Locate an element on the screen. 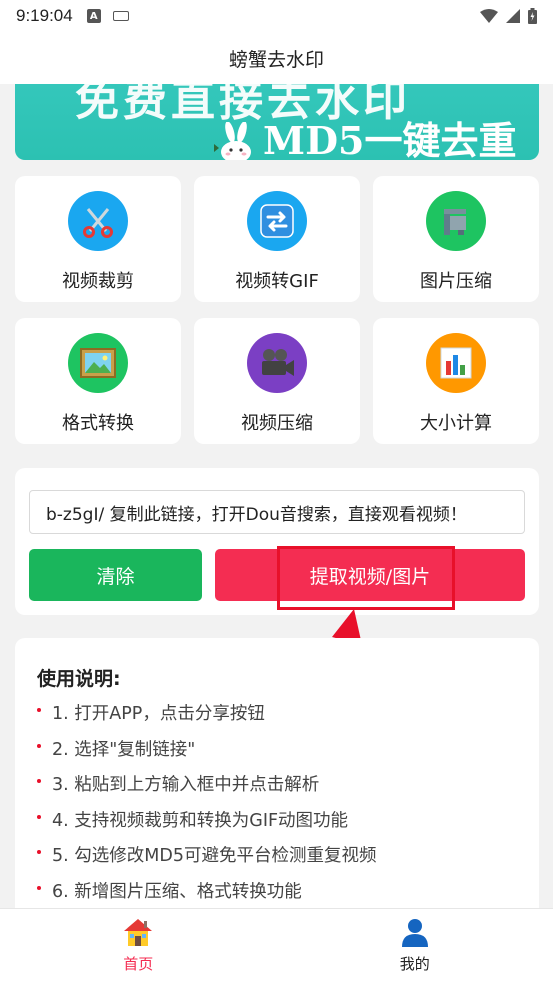 The height and width of the screenshot is (983, 553). list-item: 2. 选择"复制链接" is located at coordinates (288, 753).